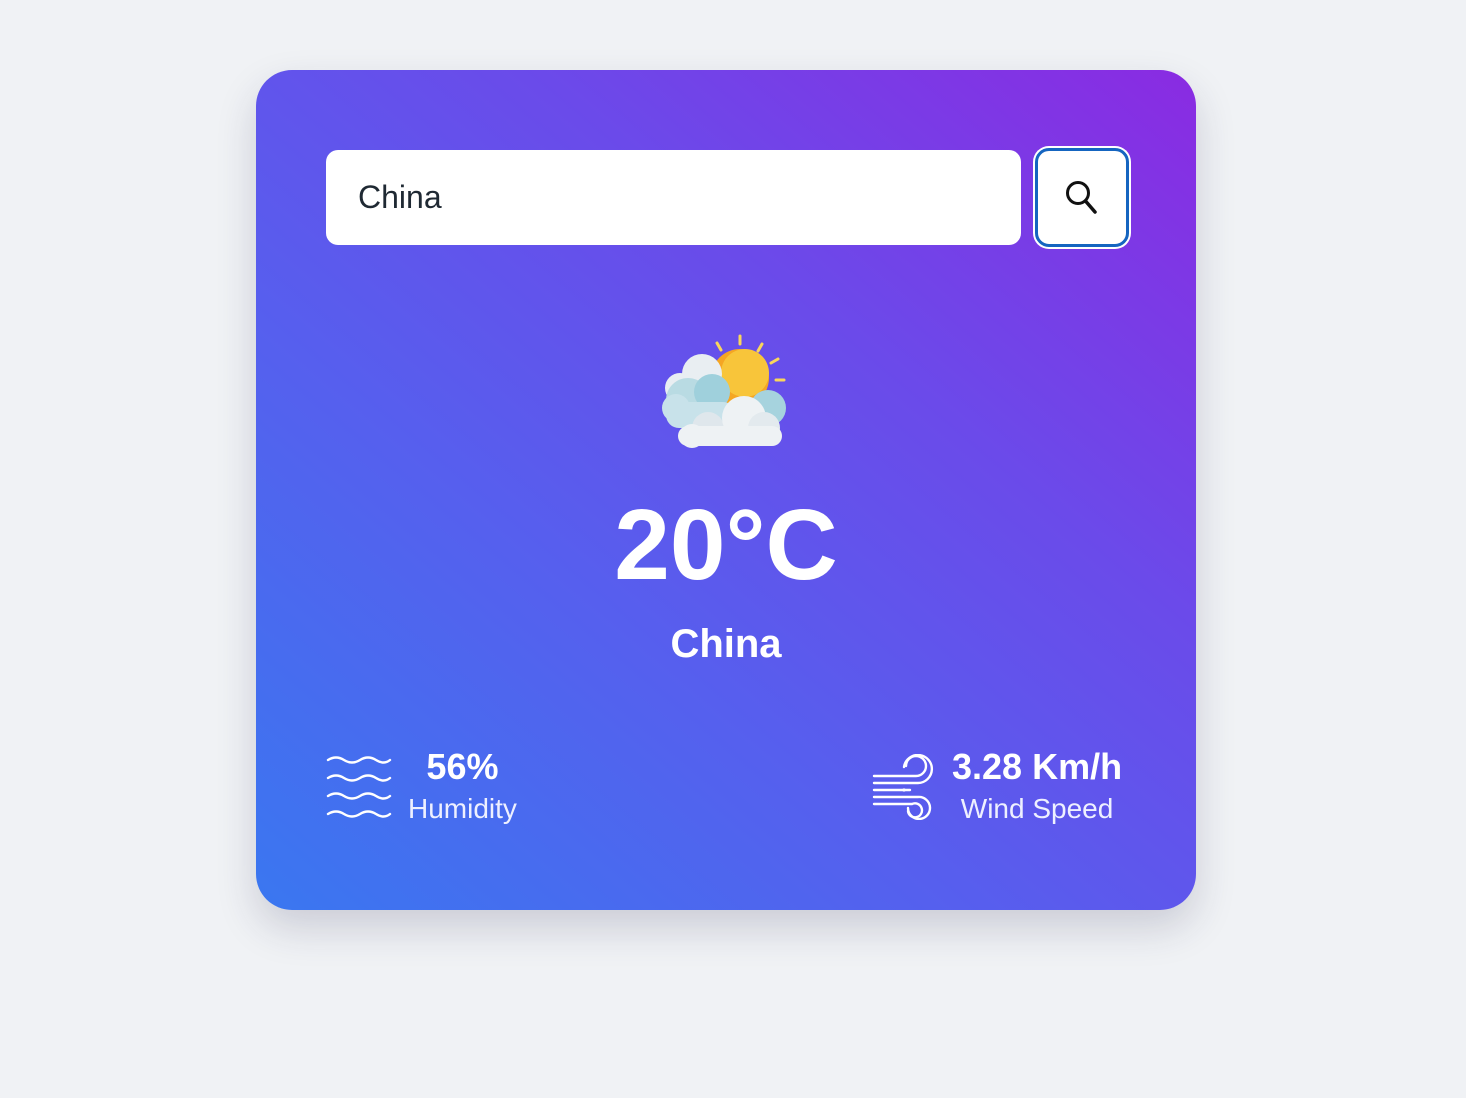 The image size is (1466, 1098). What do you see at coordinates (724, 391) in the screenshot?
I see `partly-cloudy-icon` at bounding box center [724, 391].